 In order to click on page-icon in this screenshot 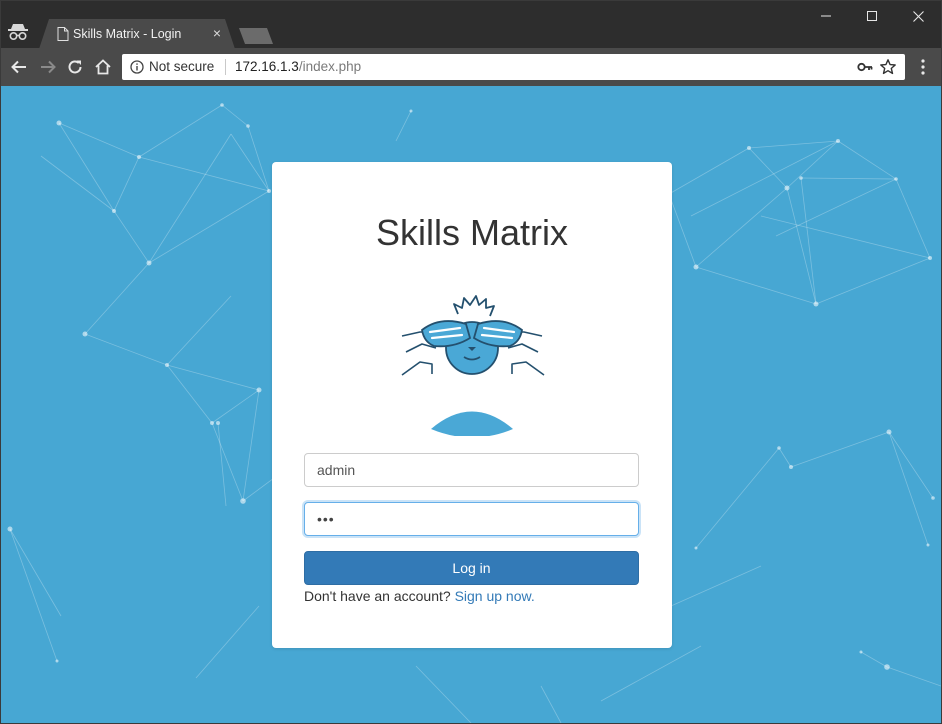, I will do `click(63, 34)`.